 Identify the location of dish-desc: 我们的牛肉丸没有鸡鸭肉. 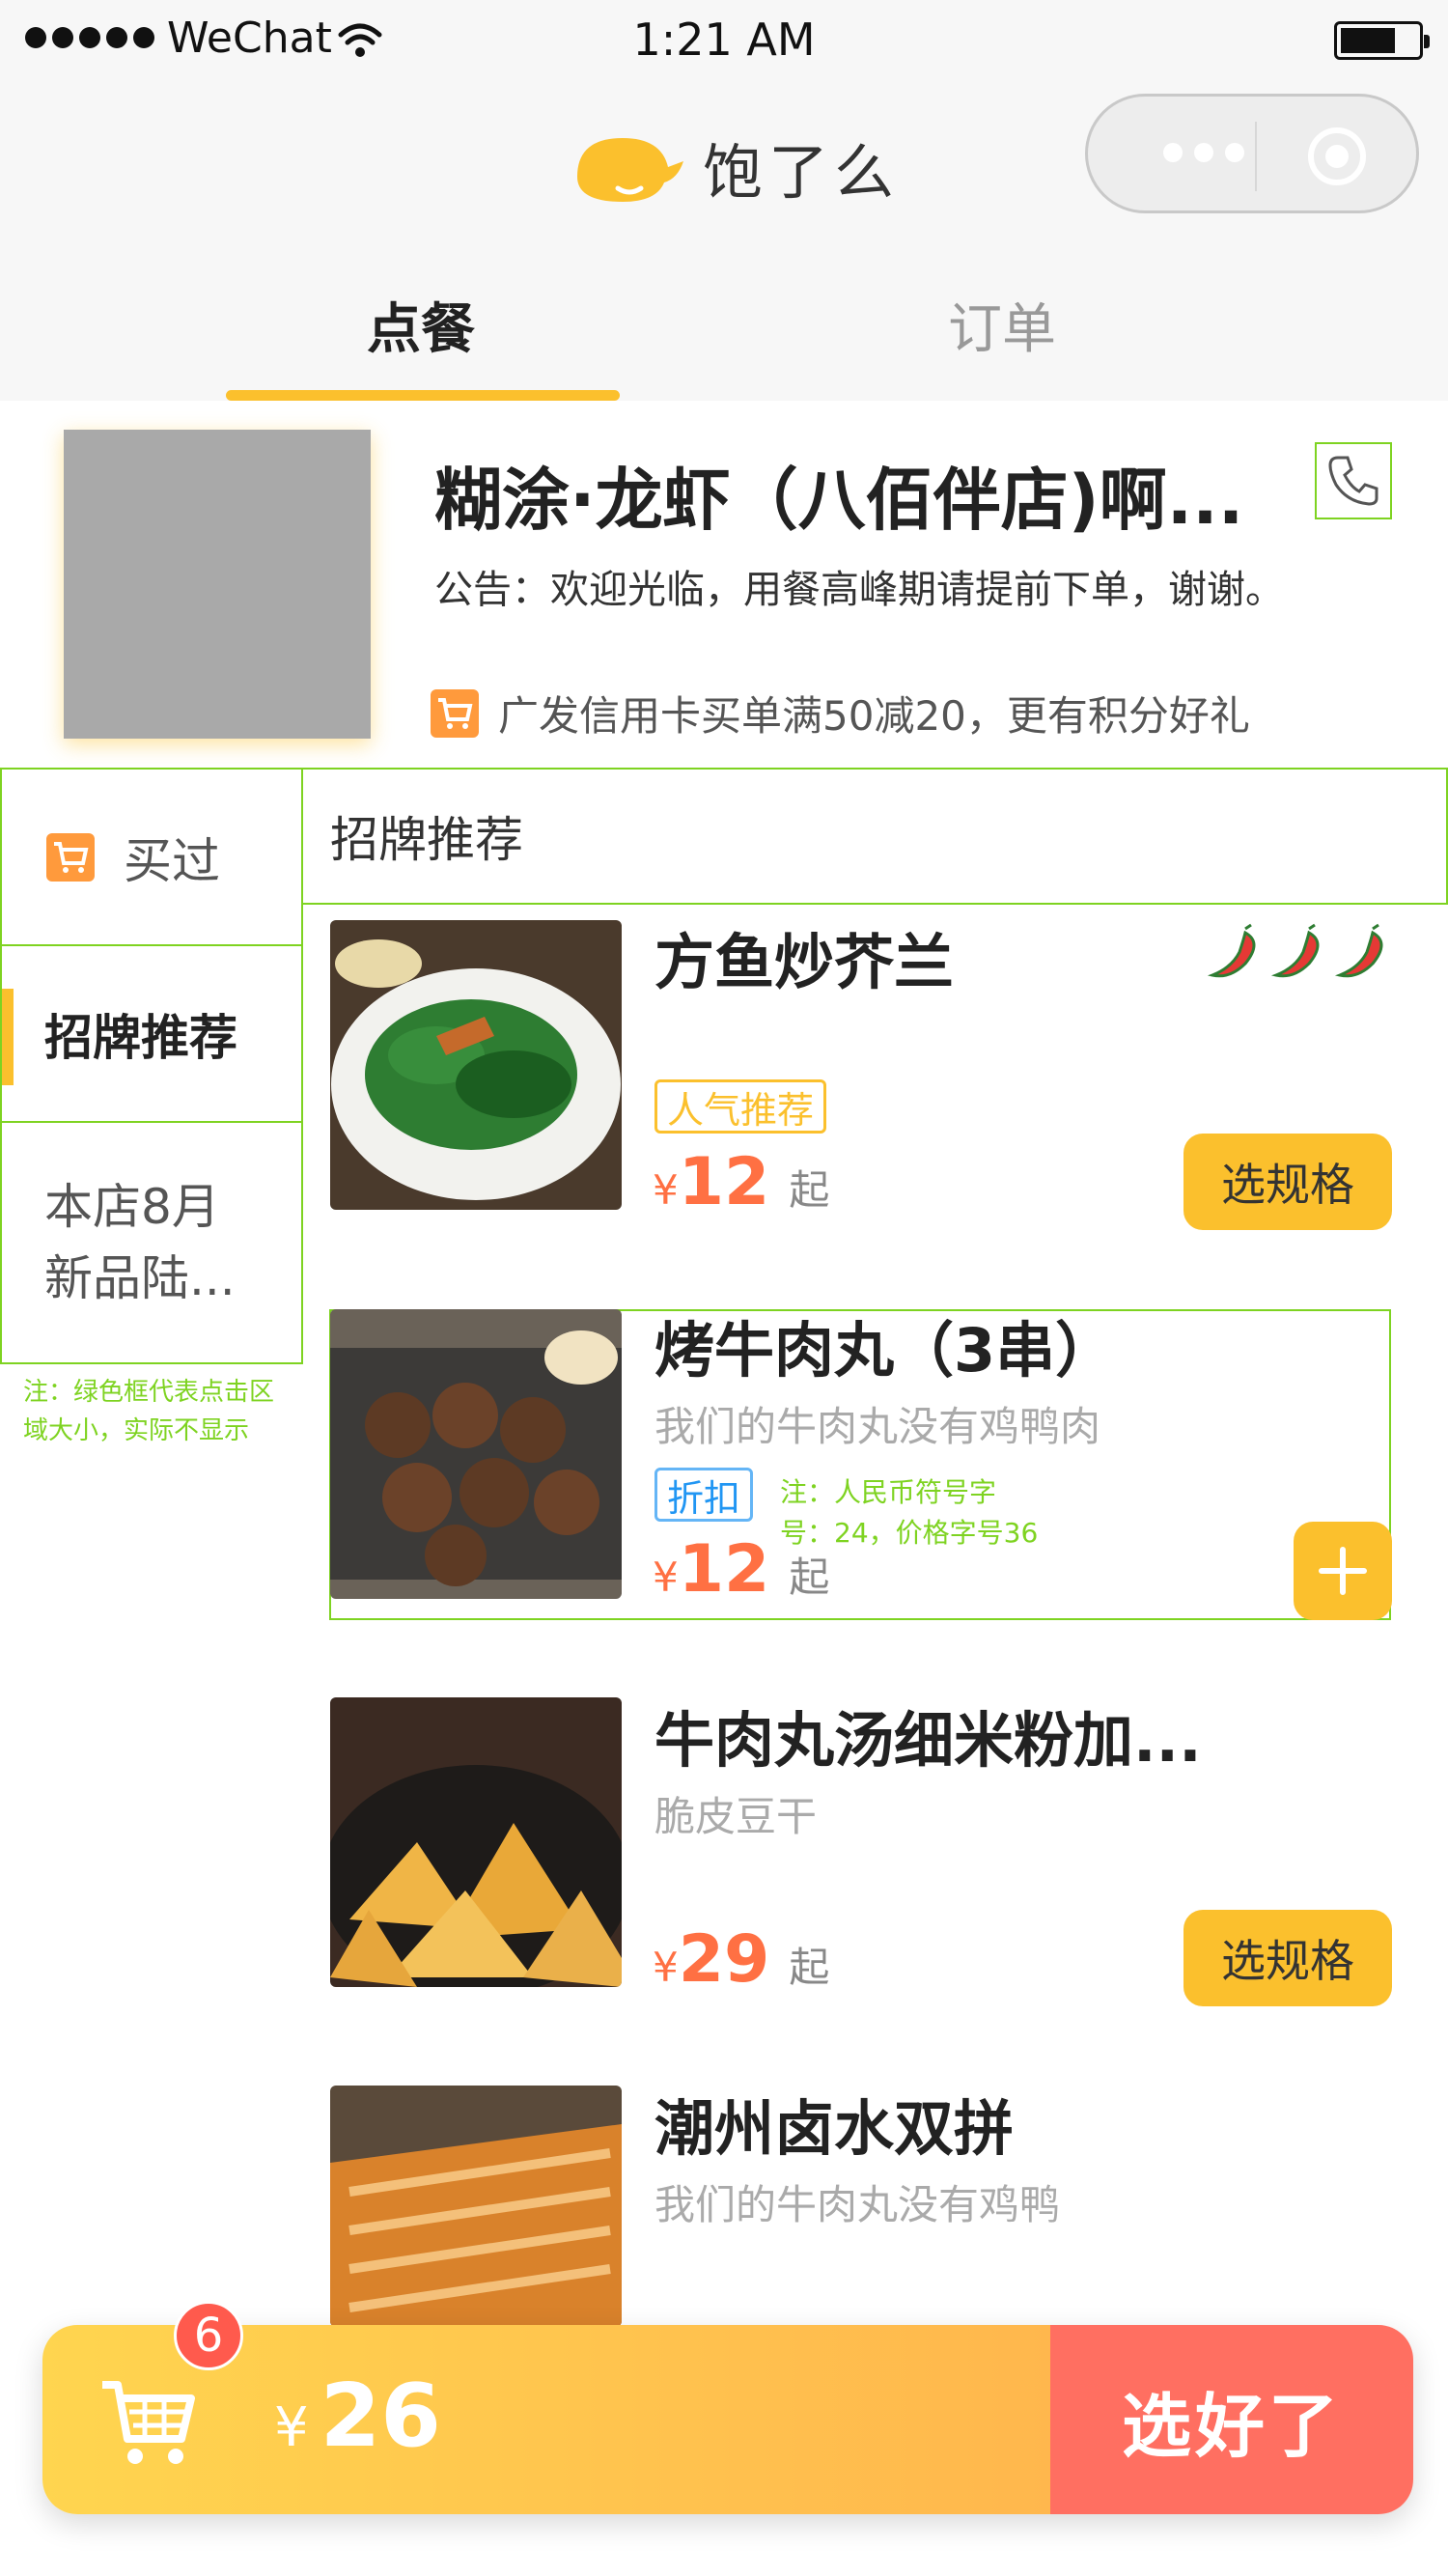
(877, 1427).